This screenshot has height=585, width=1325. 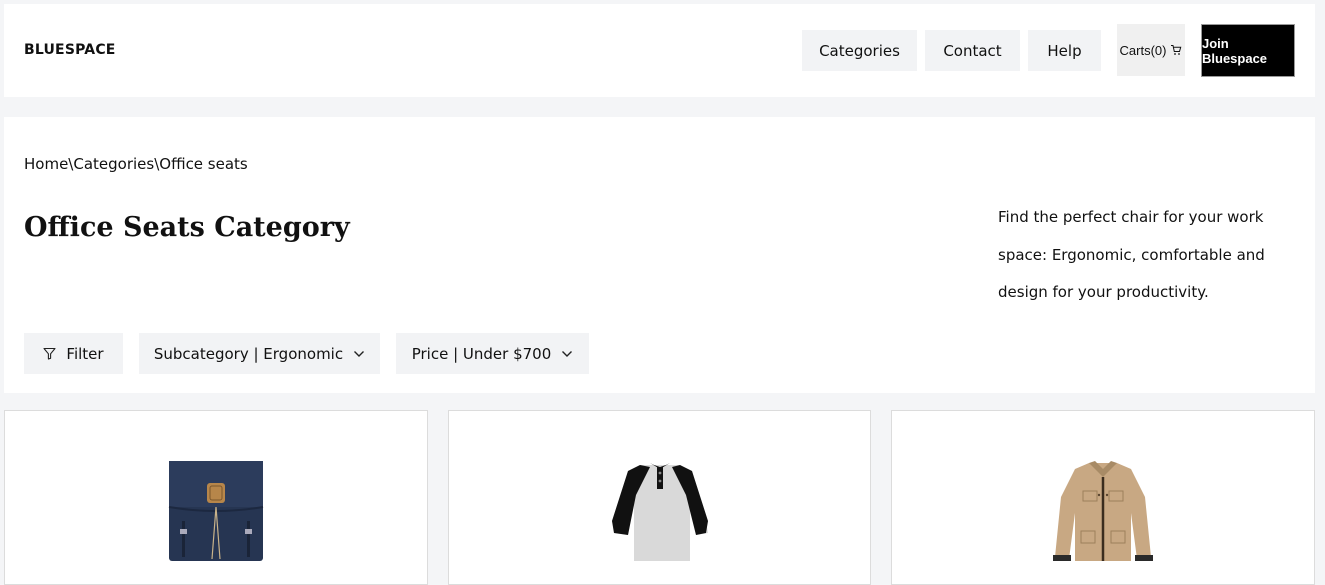 I want to click on nav-help: Help, so click(x=1064, y=50).